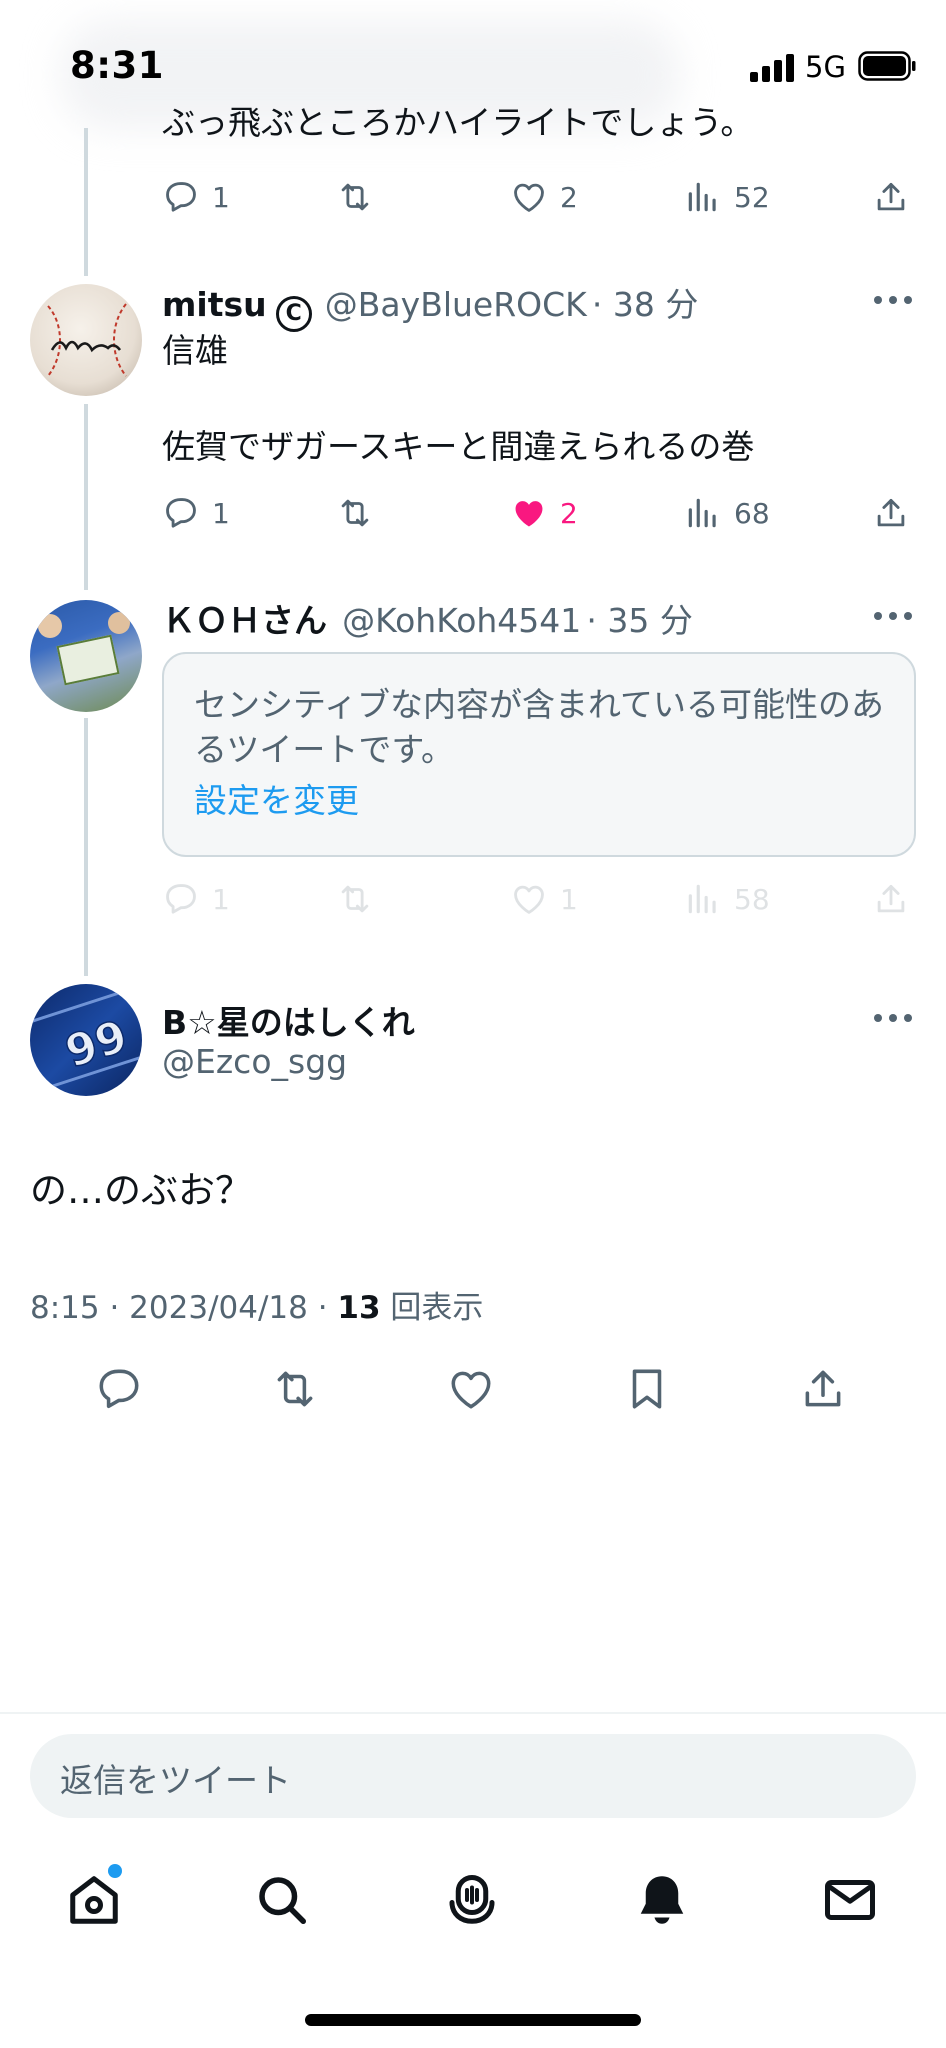 The image size is (946, 2048). I want to click on baseball-icon, so click(87, 340).